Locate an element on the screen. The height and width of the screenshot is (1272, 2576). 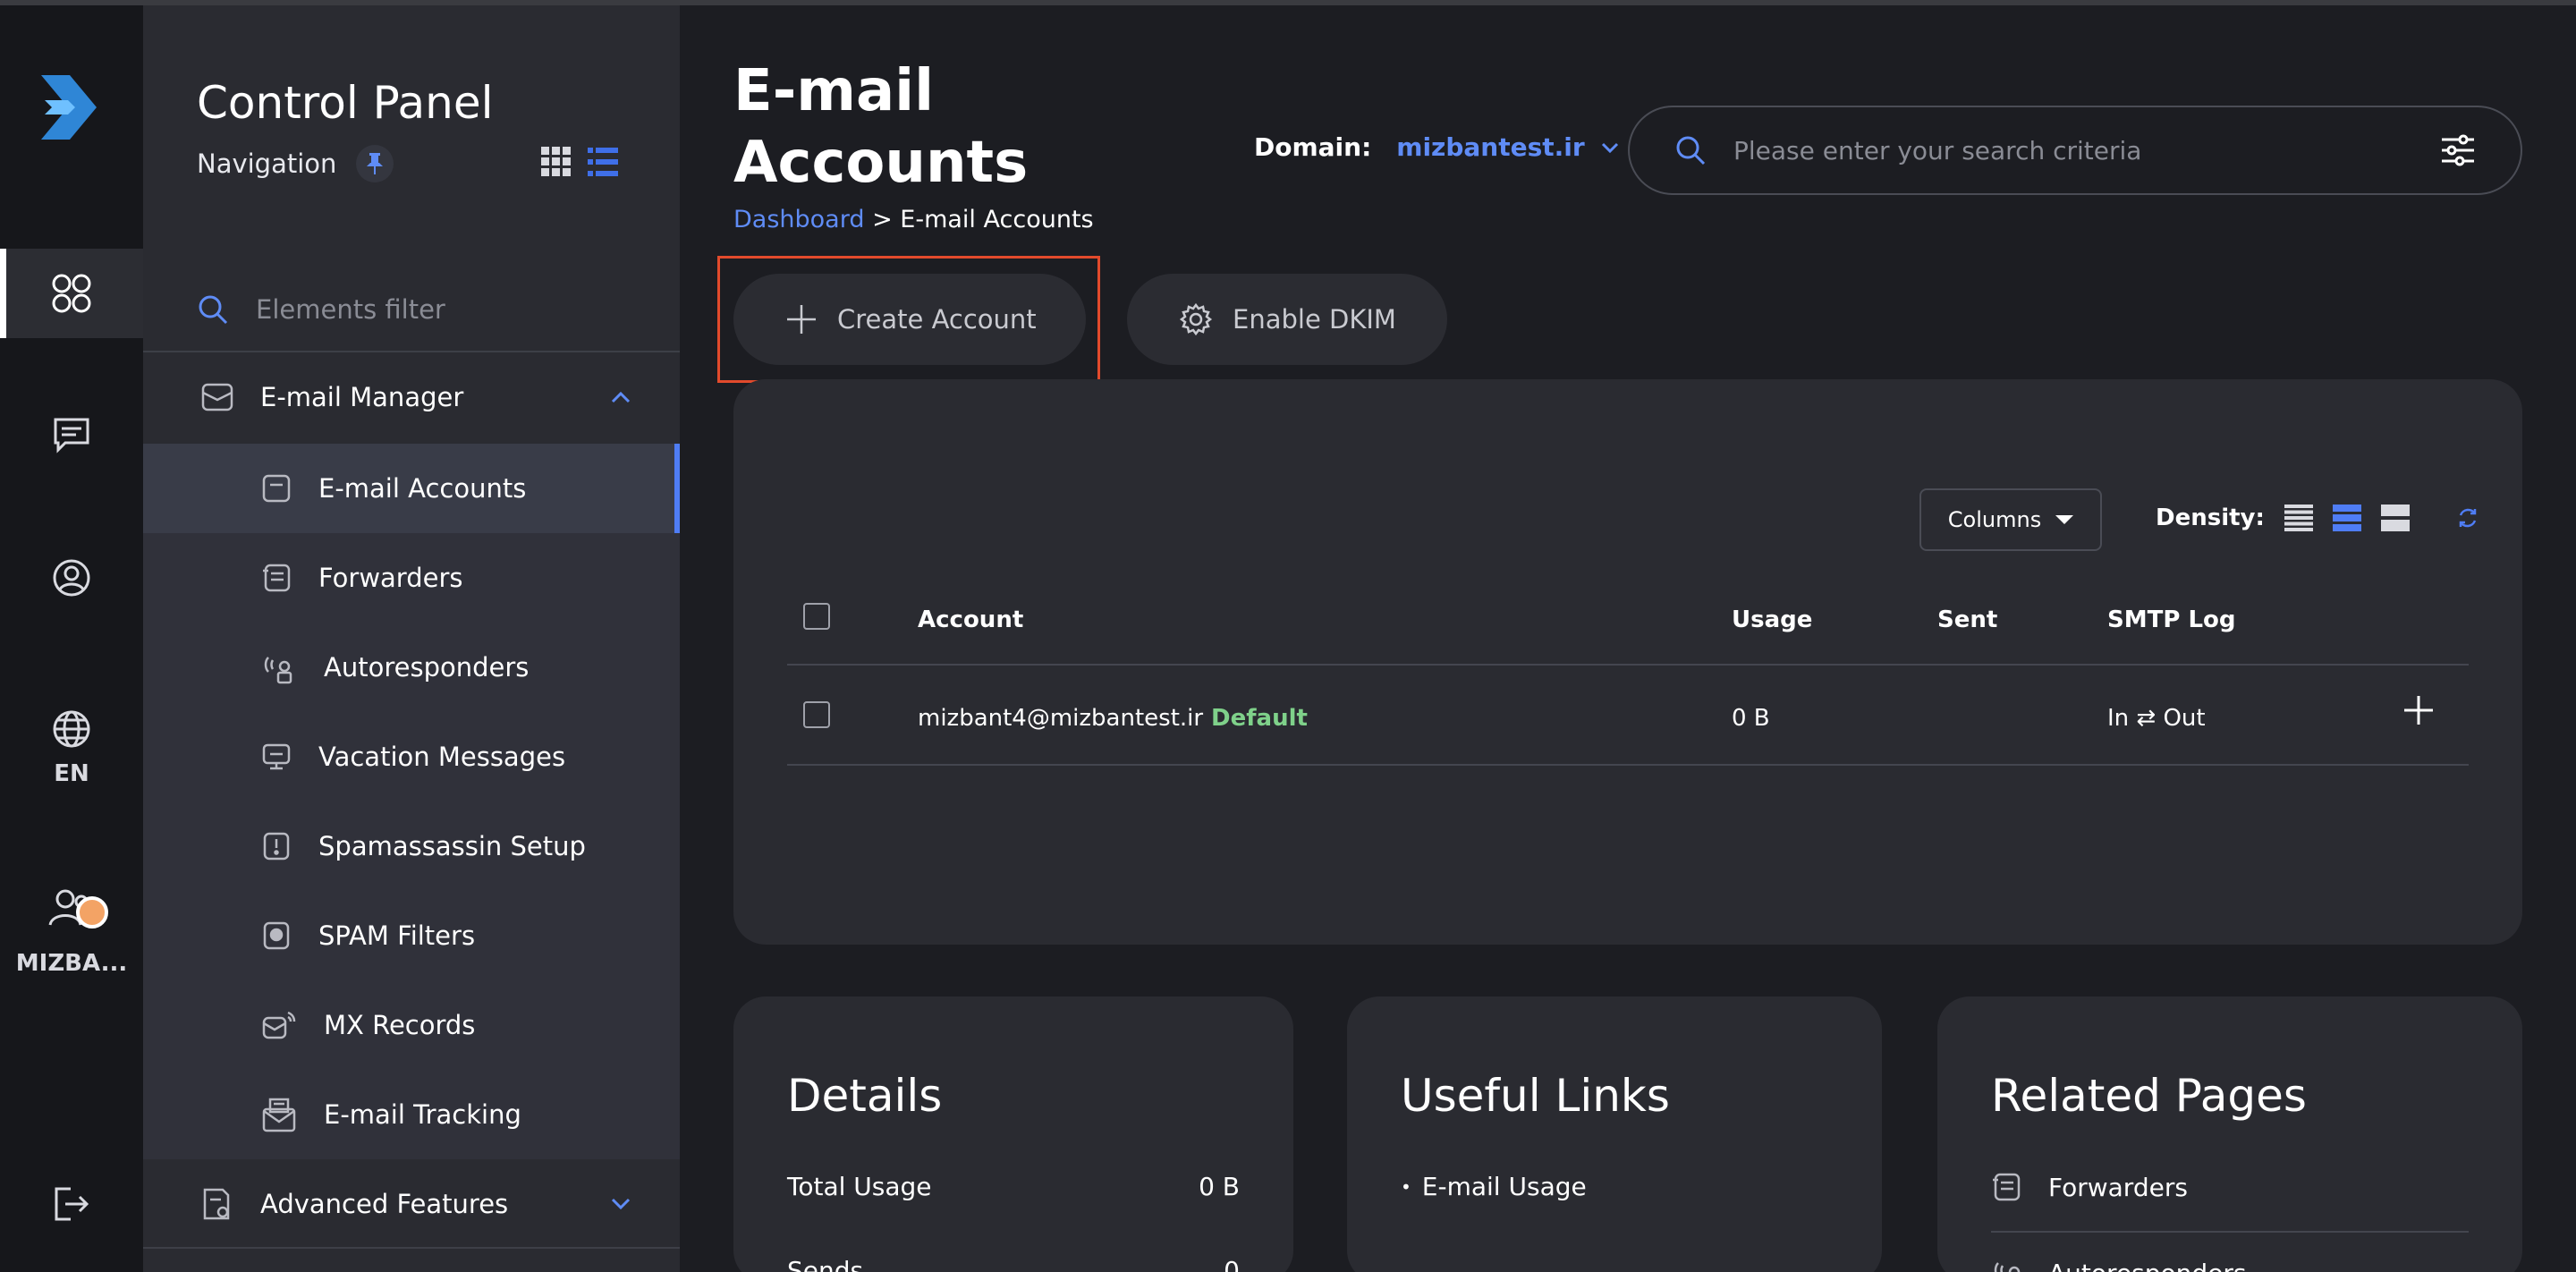
chat-icon is located at coordinates (71, 436).